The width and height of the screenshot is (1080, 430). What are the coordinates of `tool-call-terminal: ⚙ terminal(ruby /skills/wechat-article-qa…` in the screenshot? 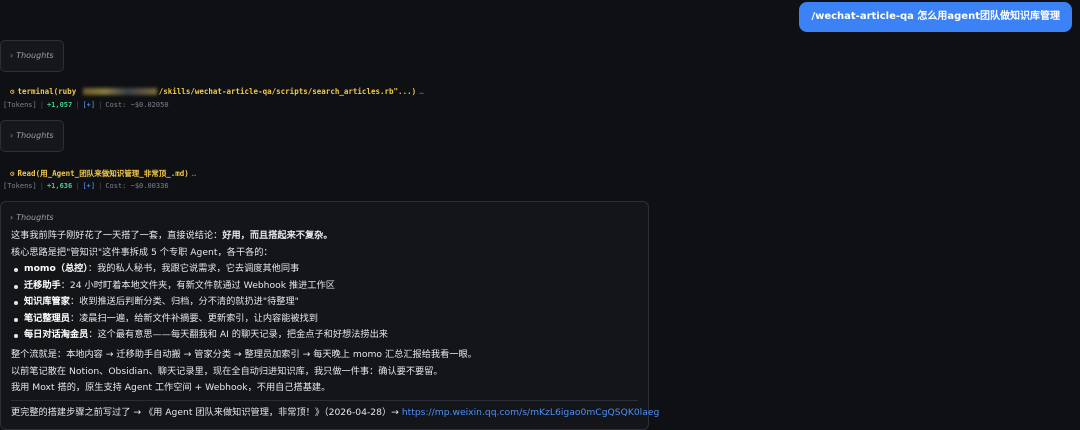 It's located at (217, 91).